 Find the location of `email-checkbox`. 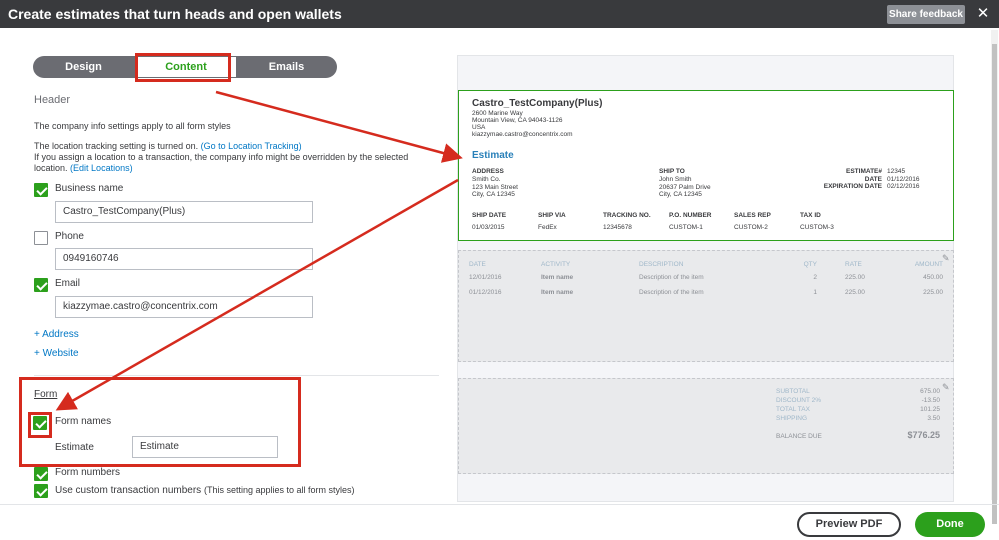

email-checkbox is located at coordinates (41, 285).